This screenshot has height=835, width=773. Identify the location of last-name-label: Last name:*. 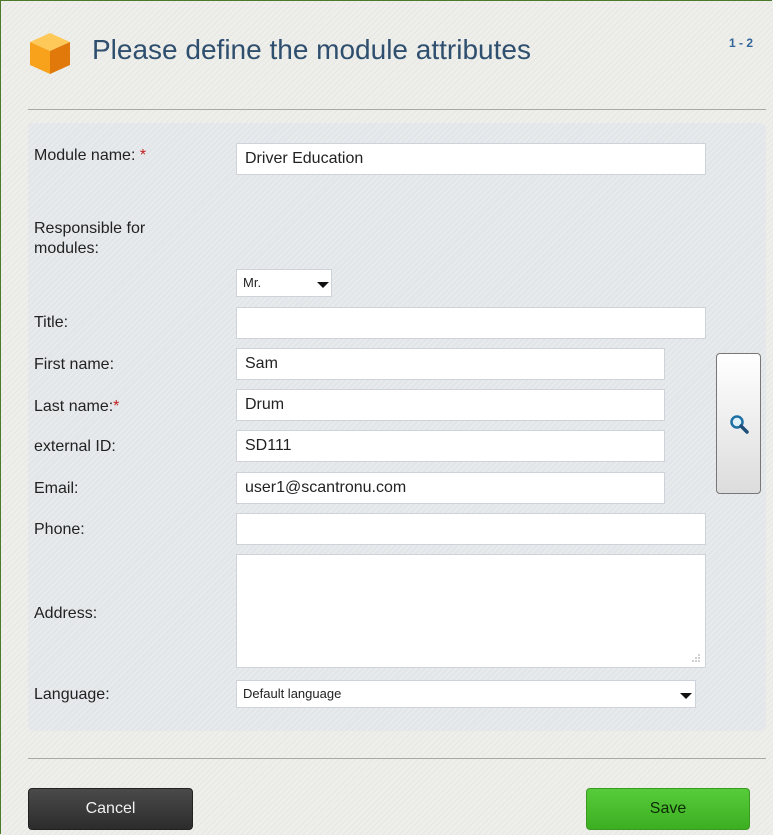
(77, 406).